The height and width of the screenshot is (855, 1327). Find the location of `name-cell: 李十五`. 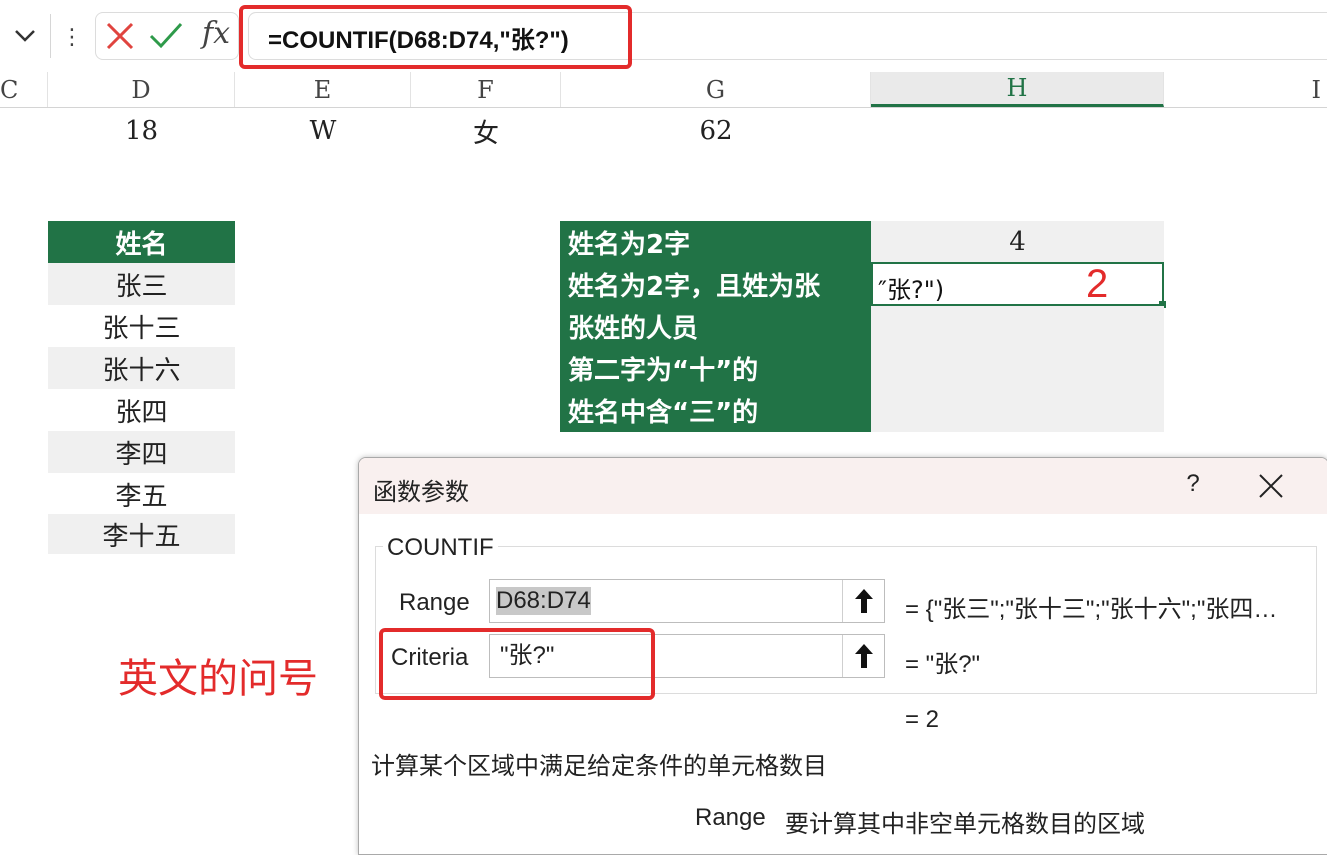

name-cell: 李十五 is located at coordinates (141, 534).